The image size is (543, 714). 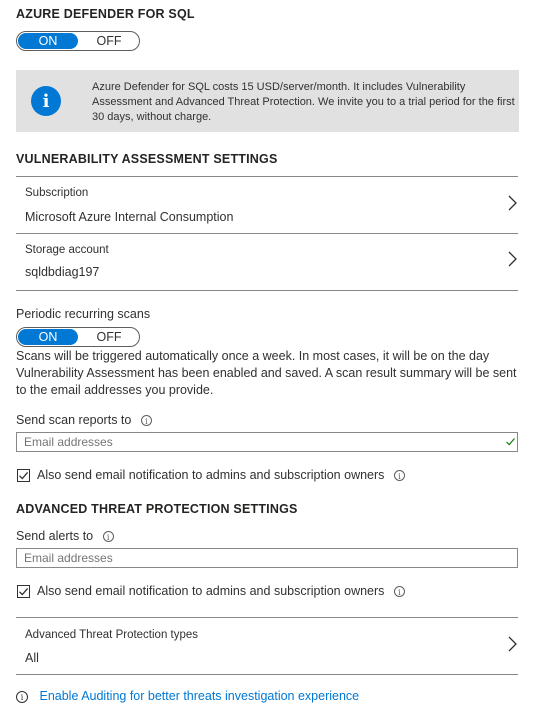 I want to click on defender-title: AZURE DEFENDER FOR SQL, so click(x=105, y=14).